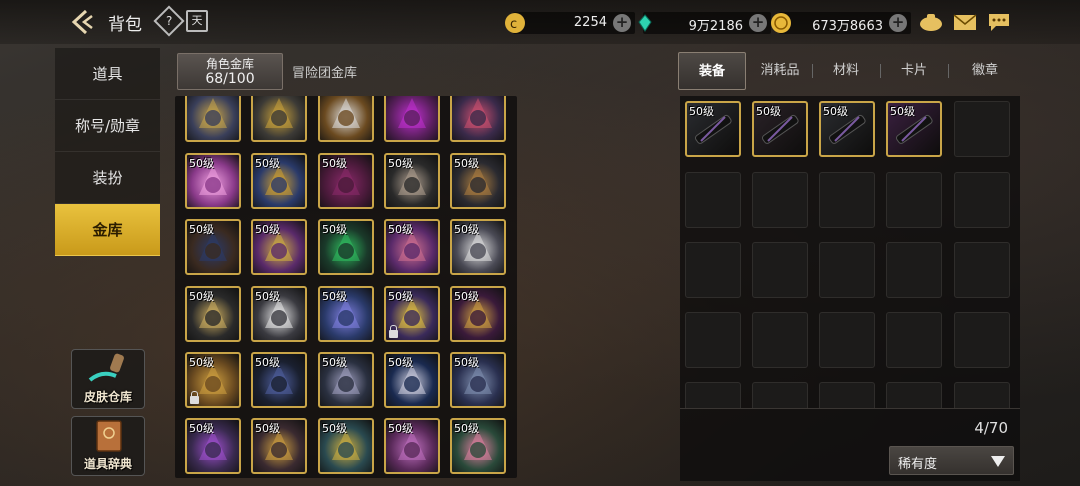 The width and height of the screenshot is (1080, 486). Describe the element at coordinates (758, 23) in the screenshot. I see `add-crystal-button: +` at that location.